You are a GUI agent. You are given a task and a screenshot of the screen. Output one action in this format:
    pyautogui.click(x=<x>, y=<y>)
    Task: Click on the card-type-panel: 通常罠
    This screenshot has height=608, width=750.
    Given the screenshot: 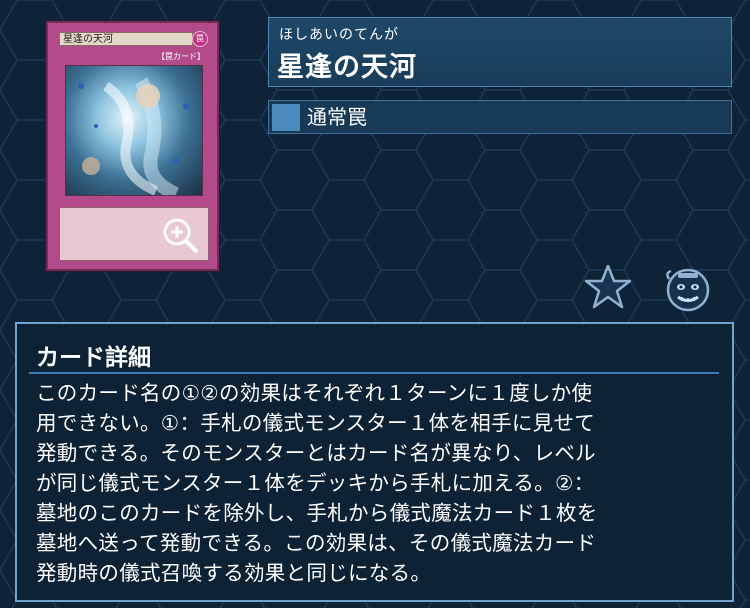 What is the action you would take?
    pyautogui.click(x=500, y=117)
    